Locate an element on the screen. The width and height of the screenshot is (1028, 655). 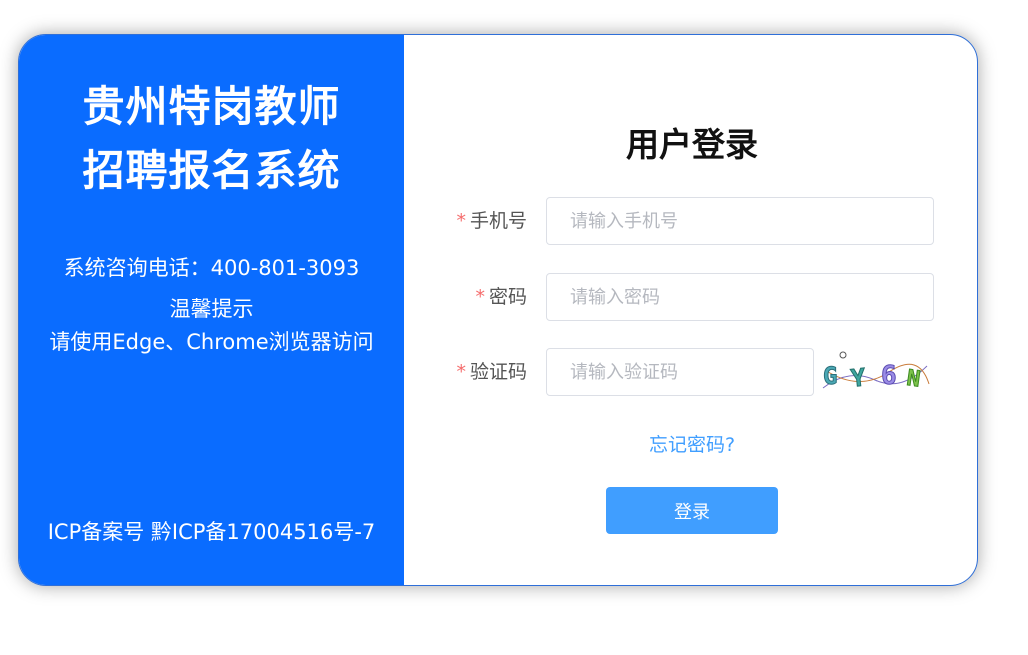
password-label-text: 密码 is located at coordinates (507, 297).